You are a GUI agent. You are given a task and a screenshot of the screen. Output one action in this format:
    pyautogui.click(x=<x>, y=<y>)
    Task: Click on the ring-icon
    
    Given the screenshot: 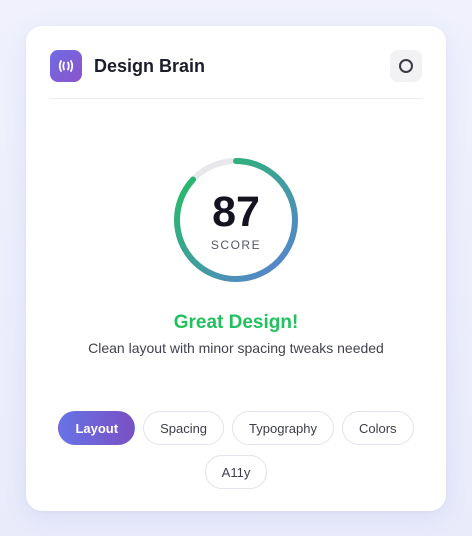 What is the action you would take?
    pyautogui.click(x=406, y=66)
    